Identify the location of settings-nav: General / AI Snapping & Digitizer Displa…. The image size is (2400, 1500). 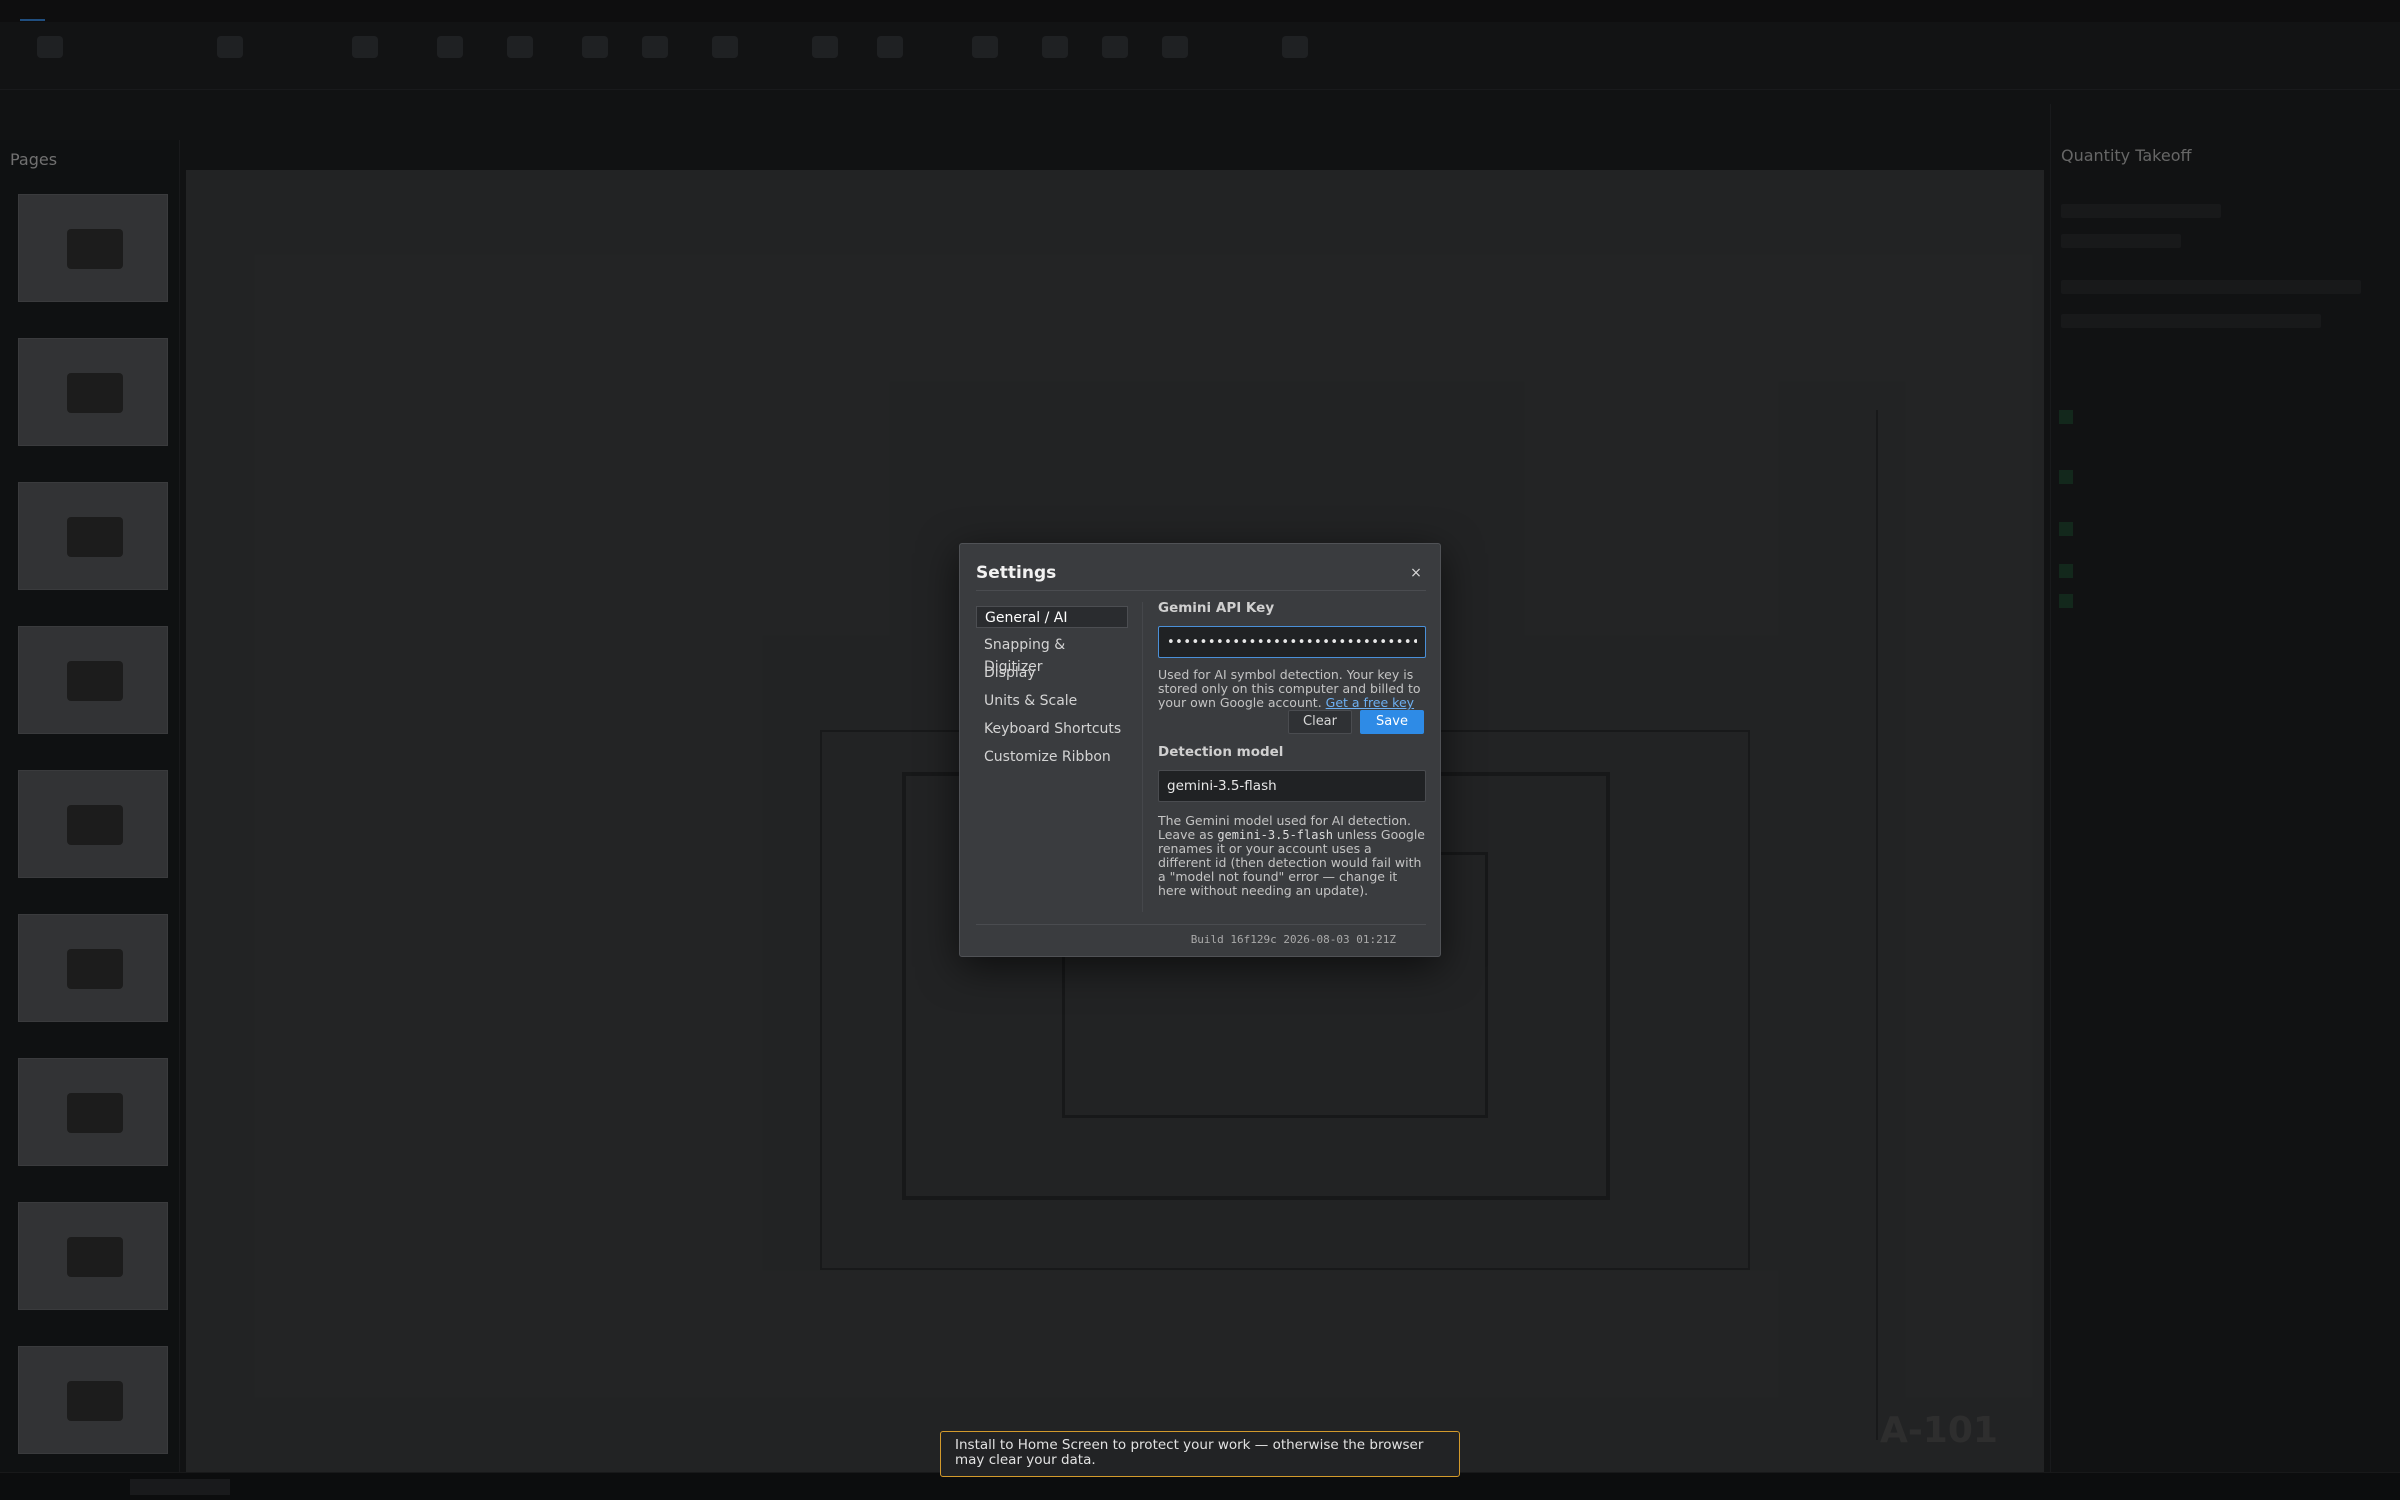
(1052, 690).